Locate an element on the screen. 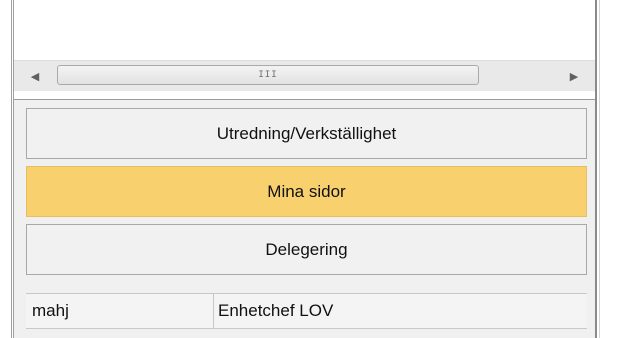 This screenshot has width=632, height=338. grip-icon: III is located at coordinates (268, 74).